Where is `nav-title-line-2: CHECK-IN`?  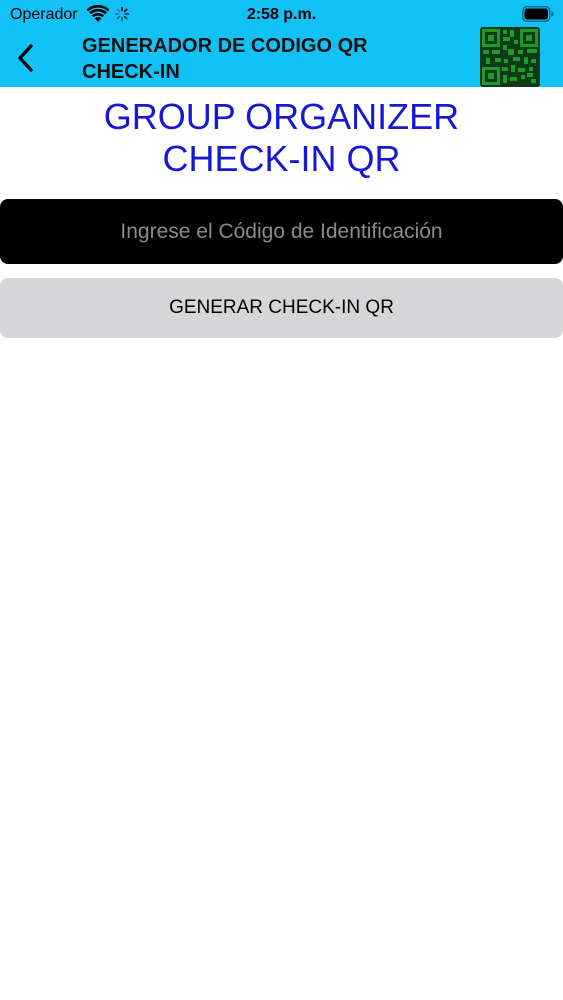
nav-title-line-2: CHECK-IN is located at coordinates (131, 72).